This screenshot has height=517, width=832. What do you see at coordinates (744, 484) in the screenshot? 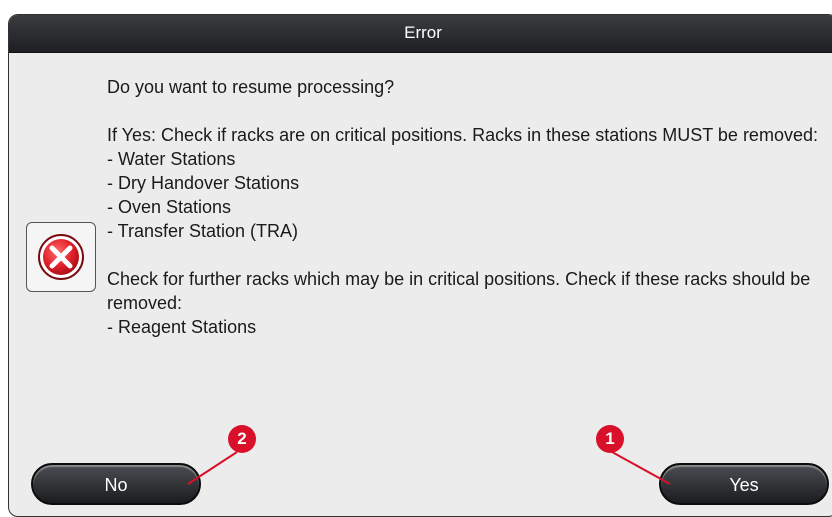
I see `yes-button: Yes` at bounding box center [744, 484].